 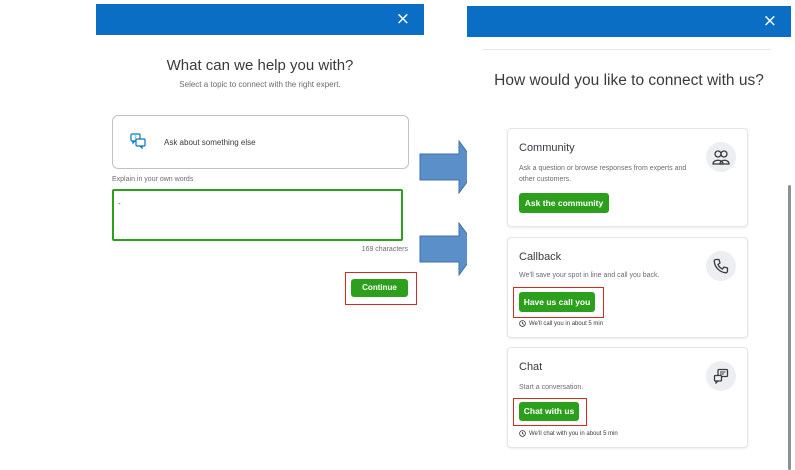 What do you see at coordinates (549, 411) in the screenshot?
I see `chat-with-us-button: Chat with us` at bounding box center [549, 411].